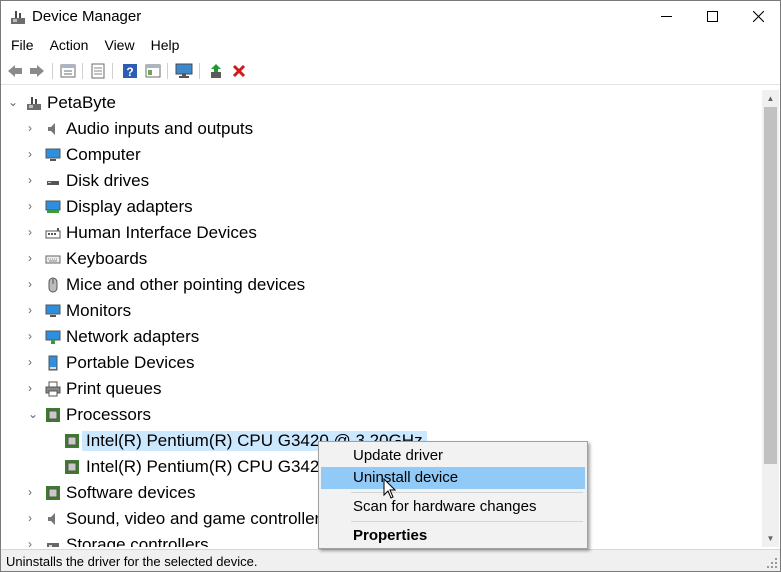 This screenshot has width=781, height=572. Describe the element at coordinates (161, 232) in the screenshot. I see `tree-category-label: Human Interface Devices` at that location.